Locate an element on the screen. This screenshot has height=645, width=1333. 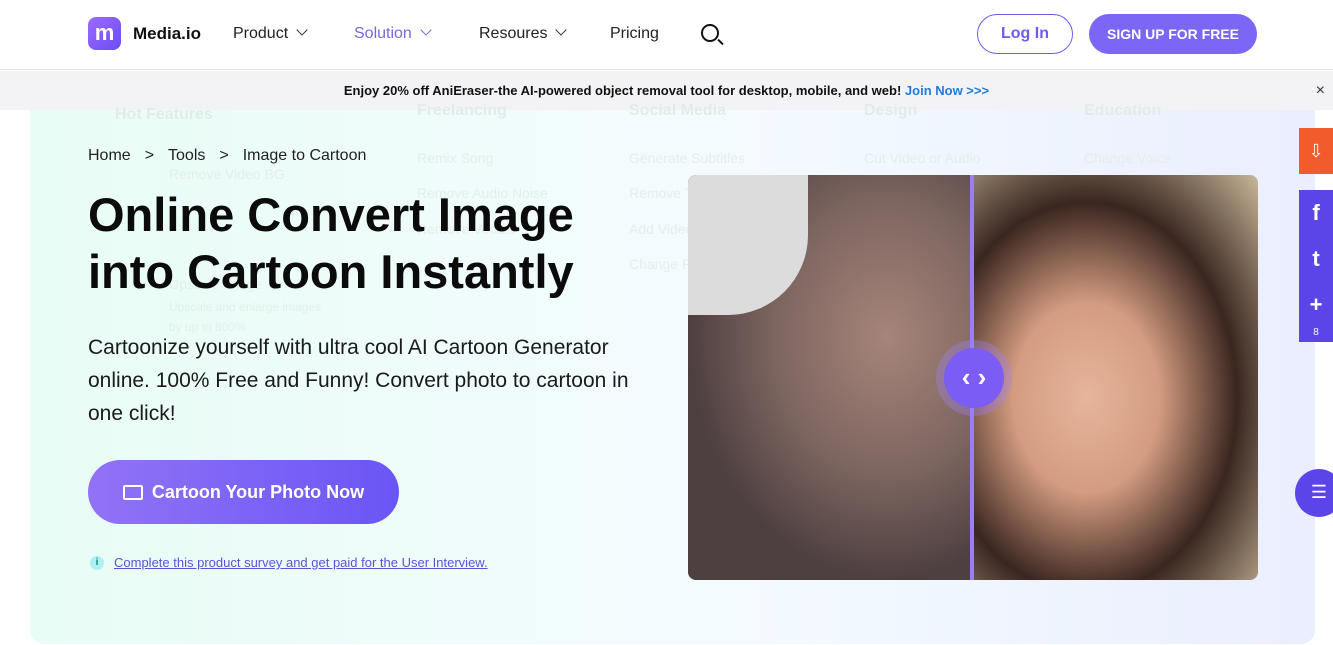
nav-label: Pricing is located at coordinates (634, 33).